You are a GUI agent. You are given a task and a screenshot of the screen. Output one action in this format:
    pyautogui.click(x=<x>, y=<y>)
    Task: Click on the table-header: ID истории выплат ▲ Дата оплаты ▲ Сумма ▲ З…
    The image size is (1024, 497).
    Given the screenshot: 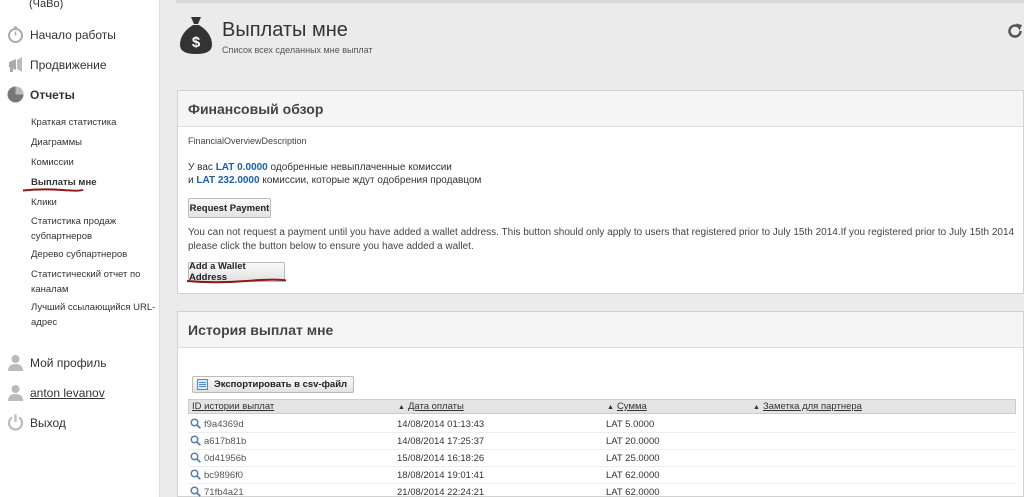 What is the action you would take?
    pyautogui.click(x=602, y=406)
    